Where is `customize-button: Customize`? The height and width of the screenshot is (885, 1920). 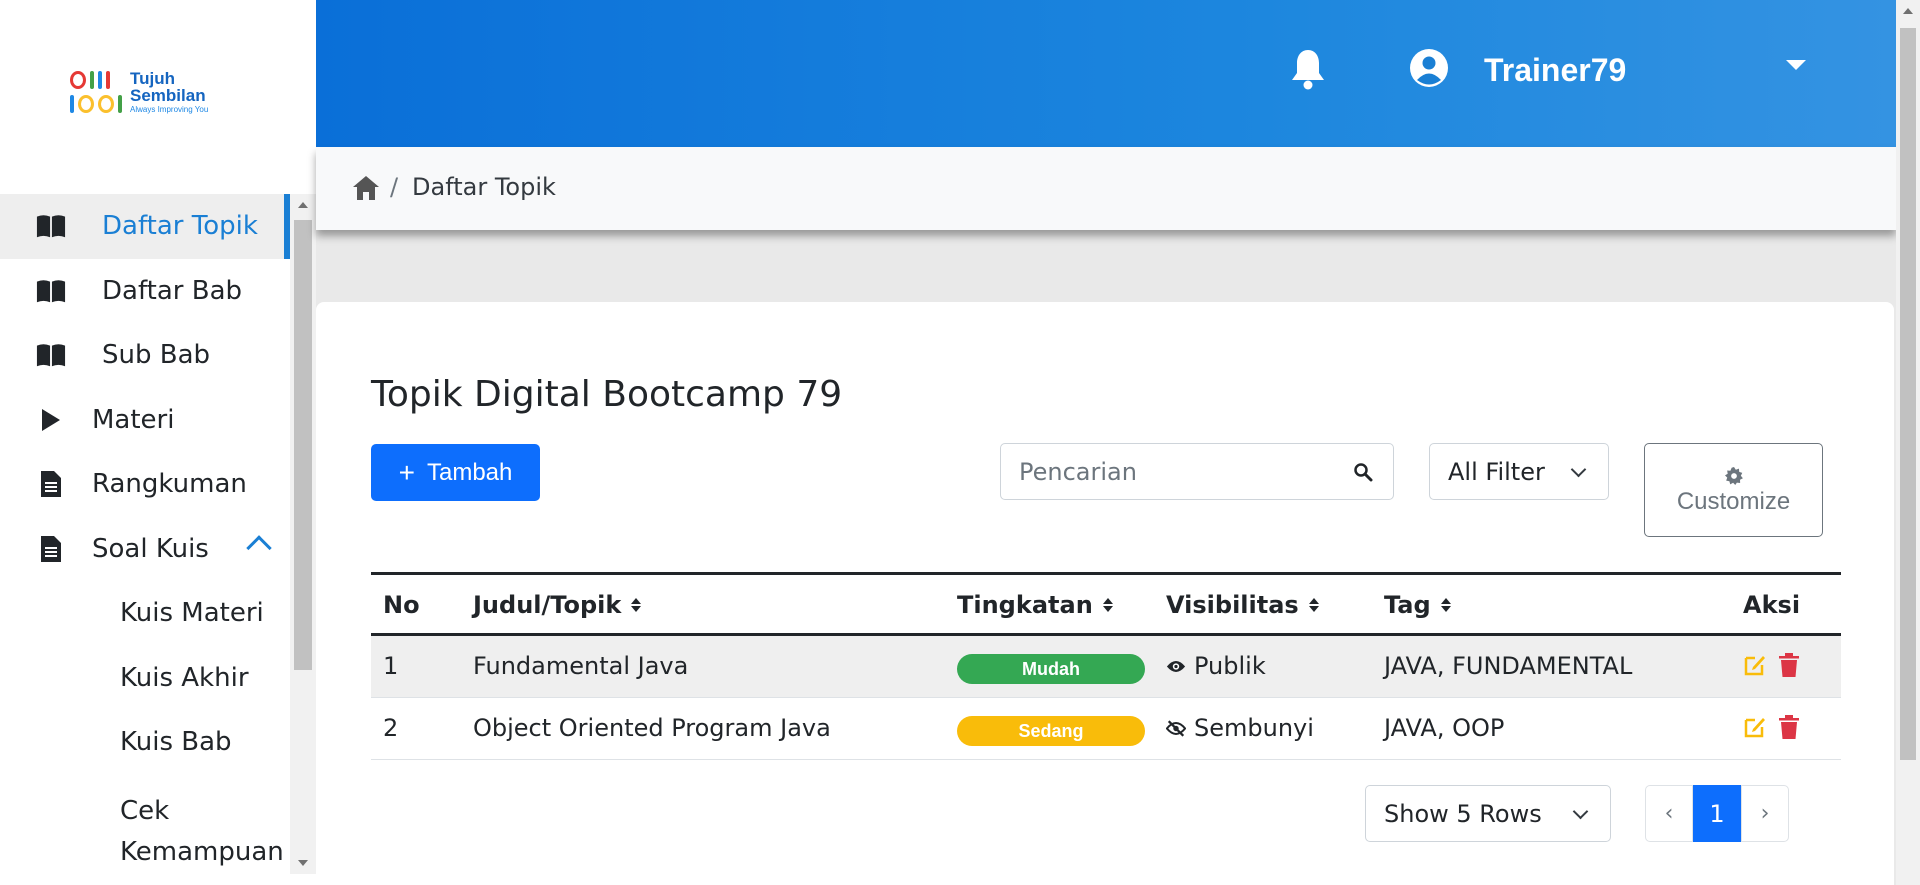
customize-button: Customize is located at coordinates (1733, 490).